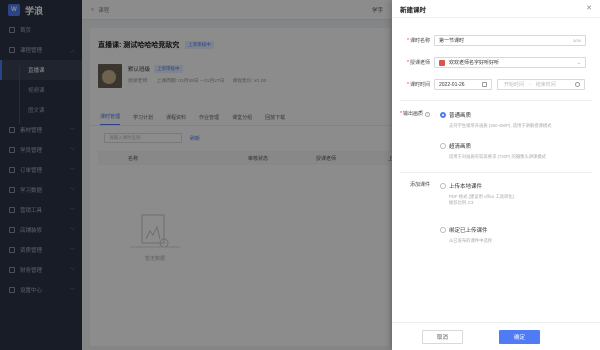  Describe the element at coordinates (589, 8) in the screenshot. I see `close-icon: ✕` at that location.